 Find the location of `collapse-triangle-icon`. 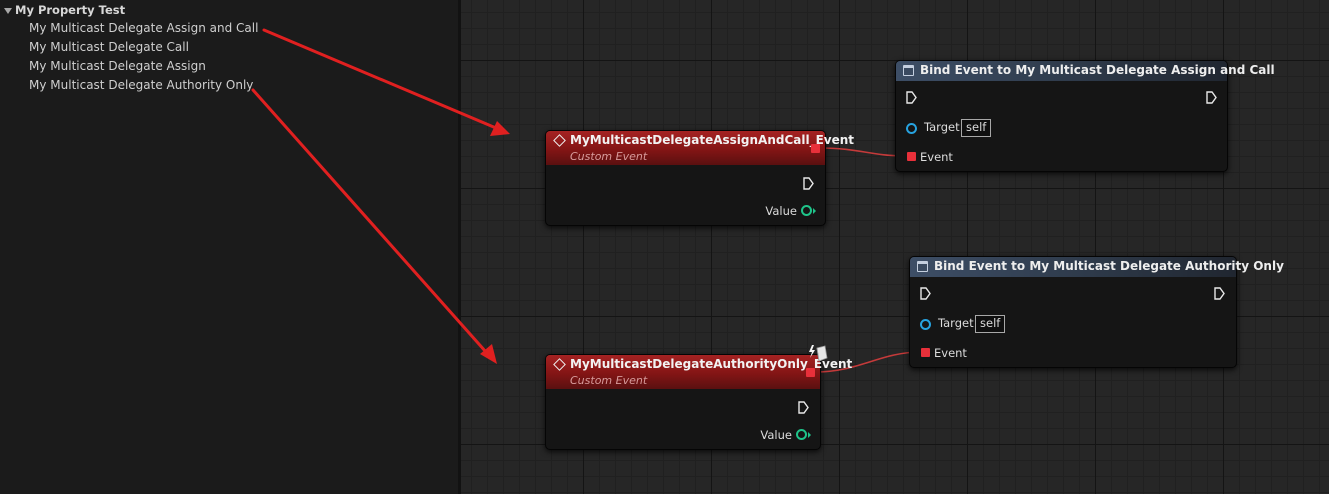

collapse-triangle-icon is located at coordinates (8, 10).